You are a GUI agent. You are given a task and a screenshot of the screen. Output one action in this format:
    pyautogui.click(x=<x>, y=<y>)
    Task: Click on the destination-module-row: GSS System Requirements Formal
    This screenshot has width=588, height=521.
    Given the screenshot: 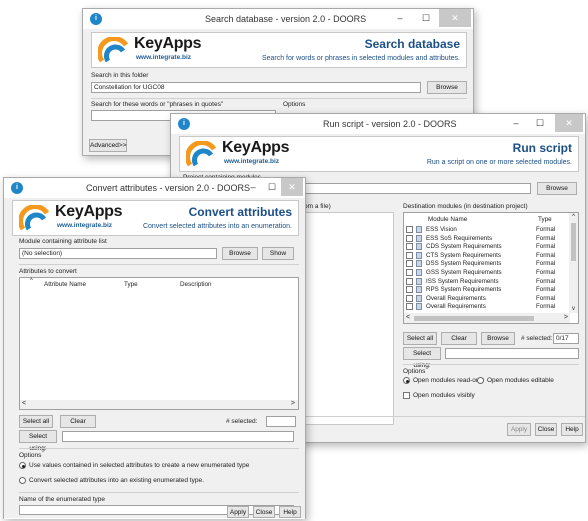 What is the action you would take?
    pyautogui.click(x=488, y=273)
    